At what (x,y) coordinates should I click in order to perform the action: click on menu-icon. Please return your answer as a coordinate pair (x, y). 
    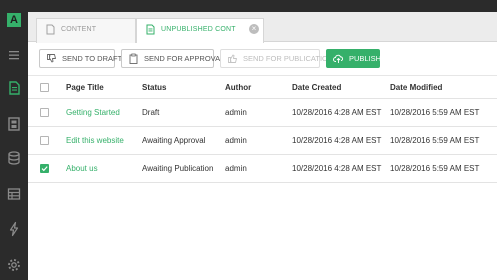
    Looking at the image, I should click on (14, 55).